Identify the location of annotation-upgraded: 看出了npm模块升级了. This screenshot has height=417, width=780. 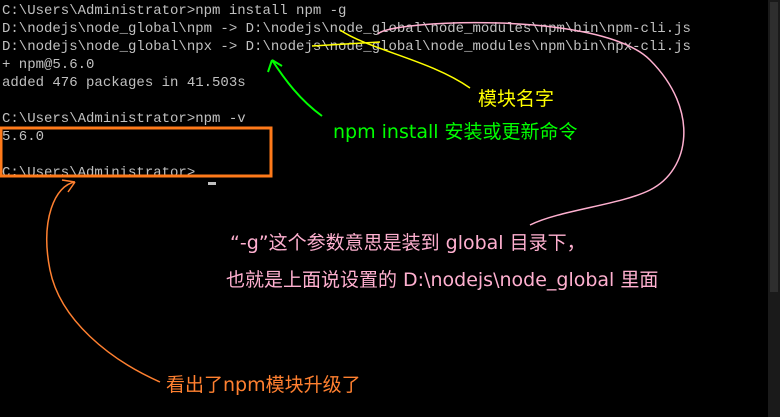
(263, 385).